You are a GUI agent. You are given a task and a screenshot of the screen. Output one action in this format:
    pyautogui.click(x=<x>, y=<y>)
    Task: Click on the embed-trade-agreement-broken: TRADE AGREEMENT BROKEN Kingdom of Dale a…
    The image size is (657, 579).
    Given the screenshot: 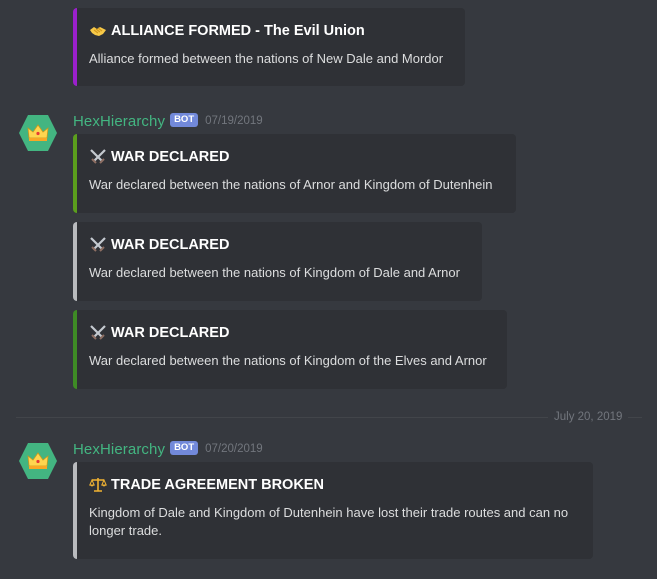 What is the action you would take?
    pyautogui.click(x=333, y=510)
    